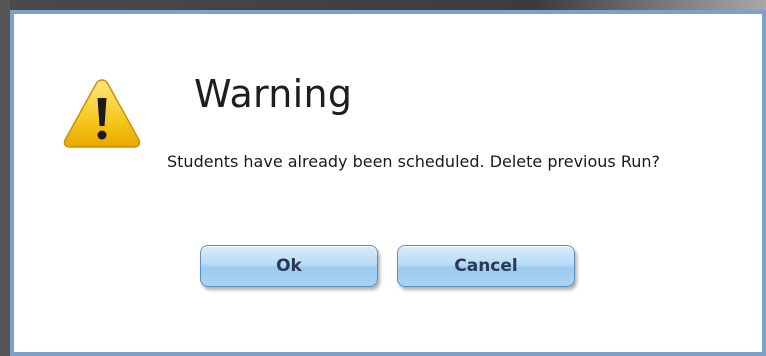  Describe the element at coordinates (273, 94) in the screenshot. I see `dialog-title: Warning` at that location.